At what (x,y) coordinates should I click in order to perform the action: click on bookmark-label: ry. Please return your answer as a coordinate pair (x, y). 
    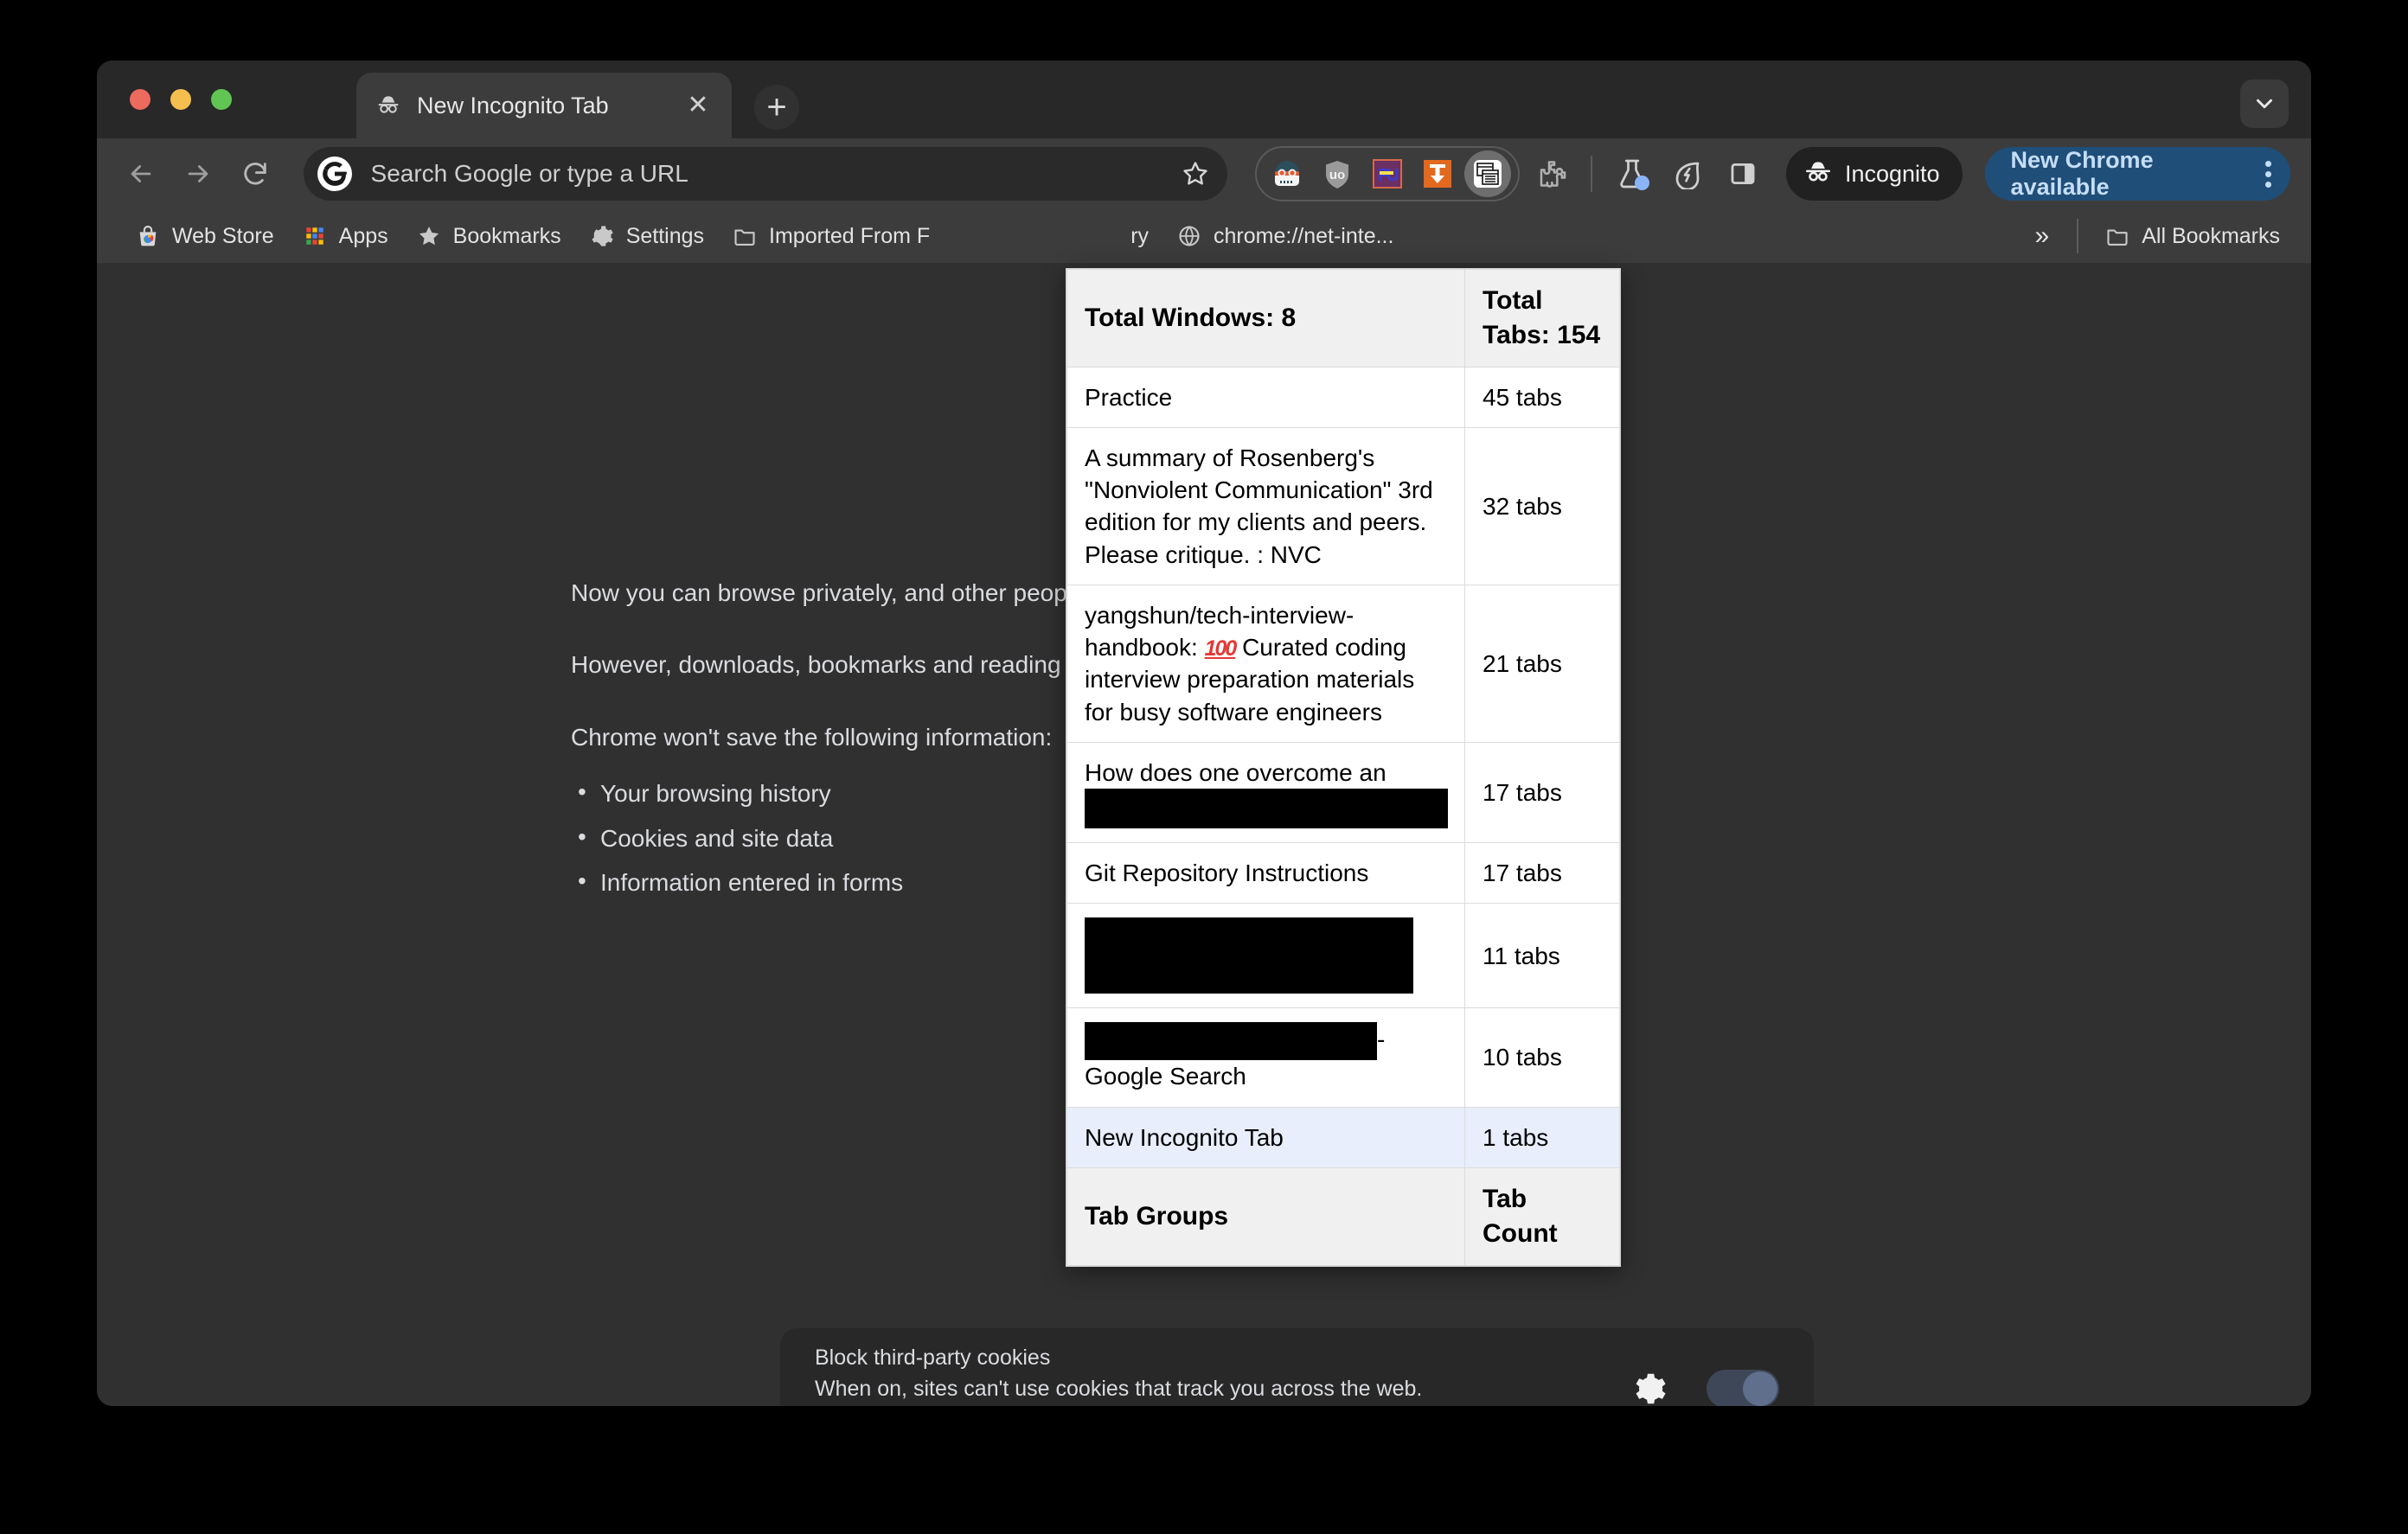
    Looking at the image, I should click on (1140, 235).